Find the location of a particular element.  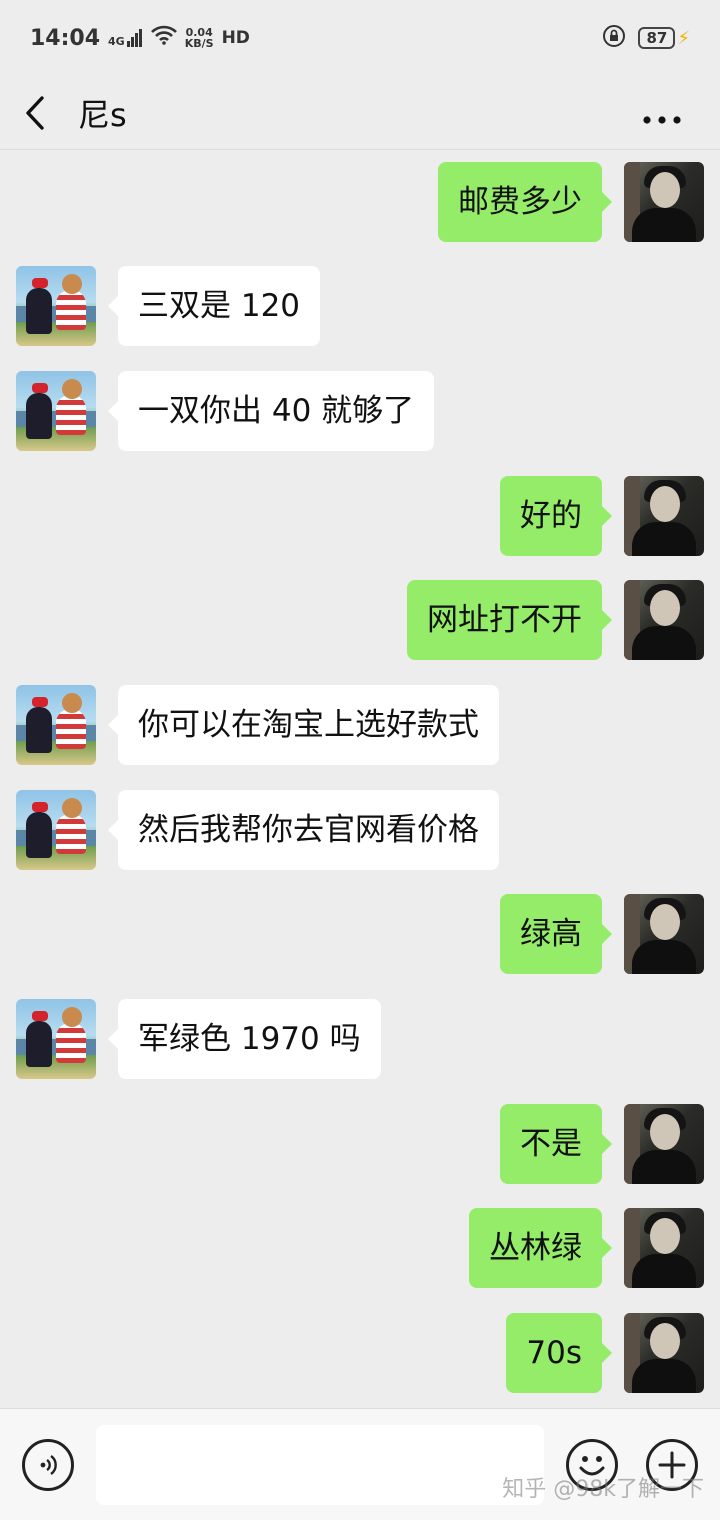

message-bubble-received: 你可以在淘宝上选好款式 is located at coordinates (303, 725).